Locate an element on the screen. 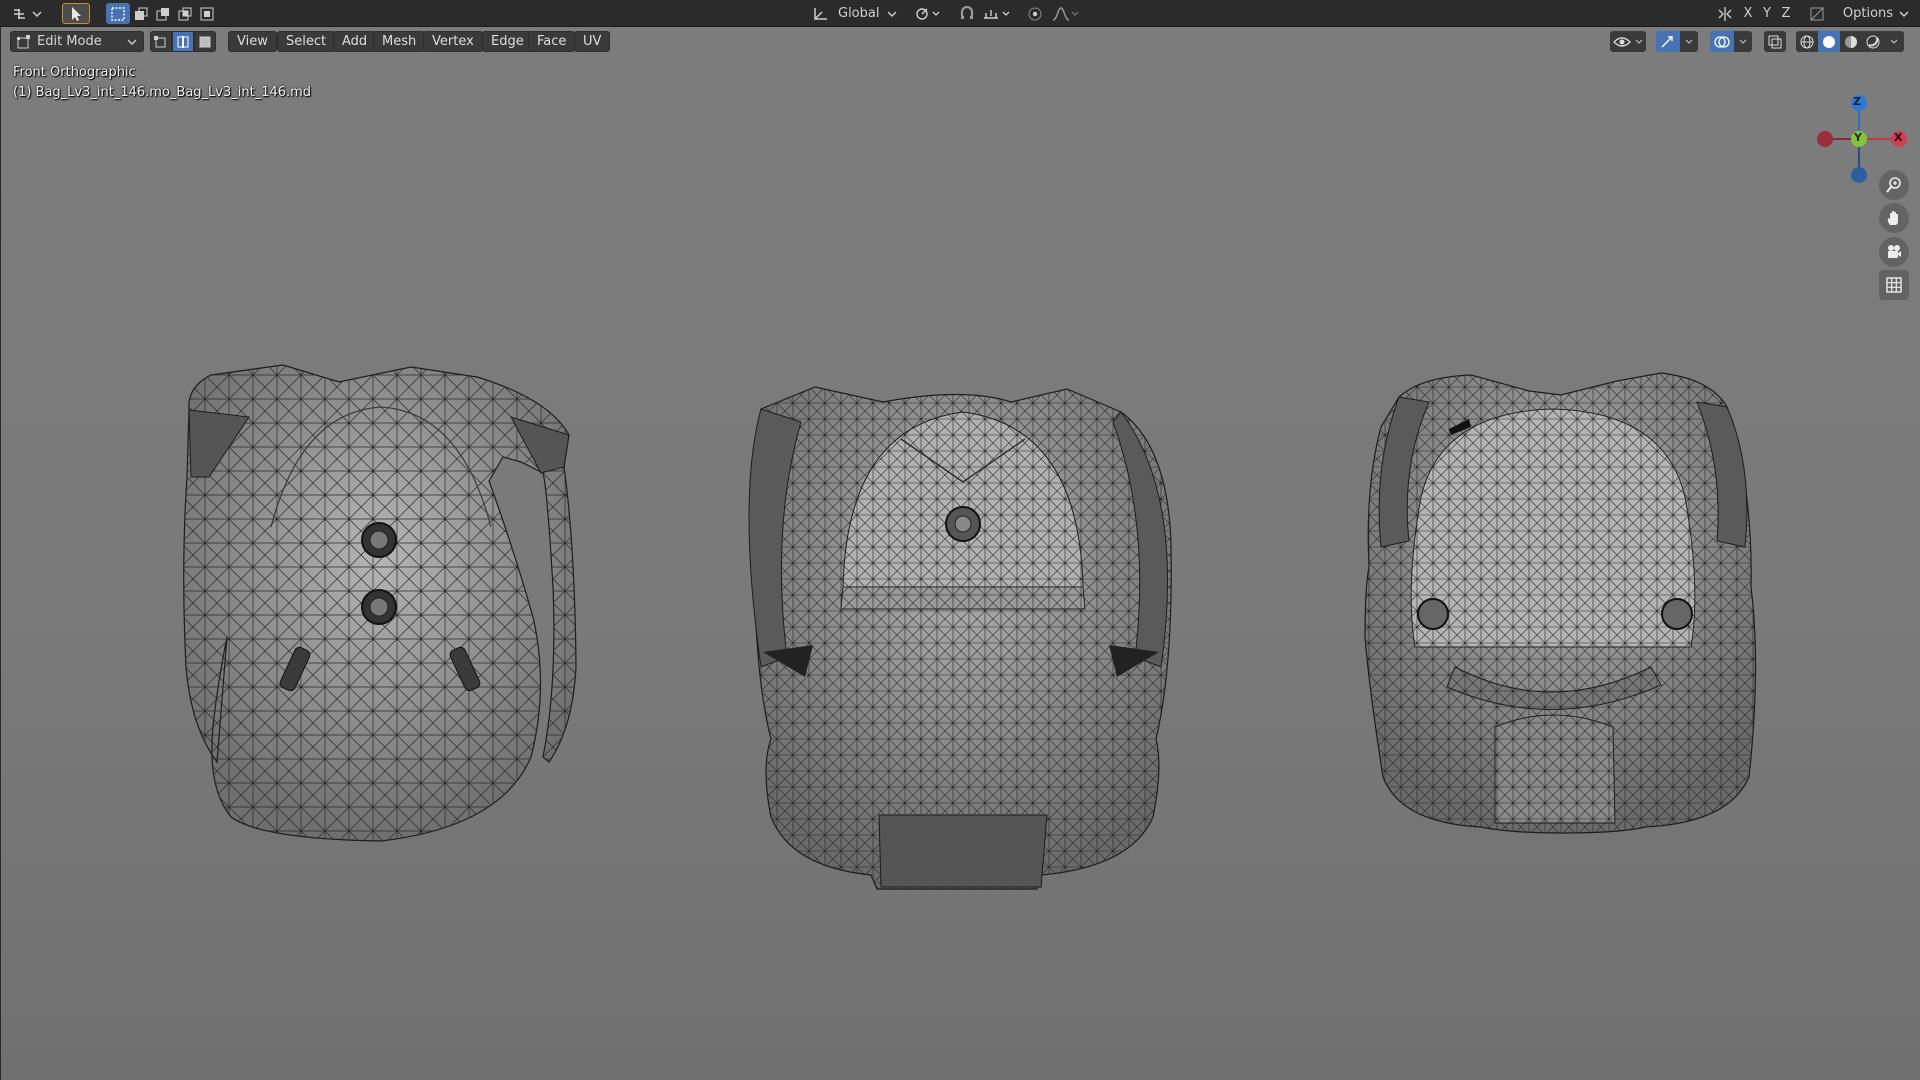 The image size is (1920, 1080). shading-rendered-button is located at coordinates (1873, 41).